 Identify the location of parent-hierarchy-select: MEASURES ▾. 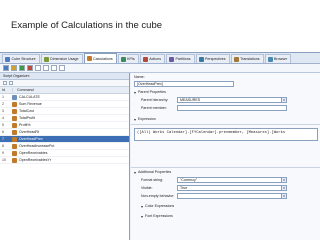
(232, 100).